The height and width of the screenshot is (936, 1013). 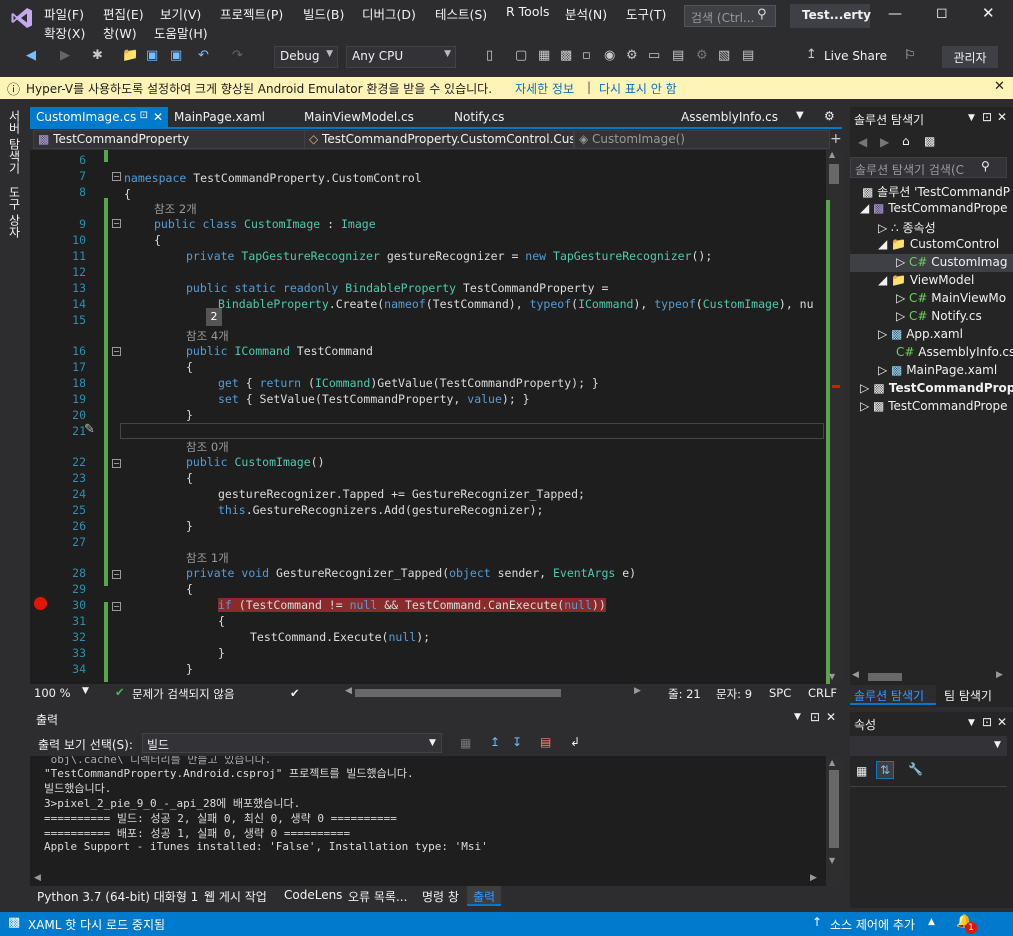 I want to click on tree-item-dependencies: ▷ ∴ 종속성, so click(x=907, y=227).